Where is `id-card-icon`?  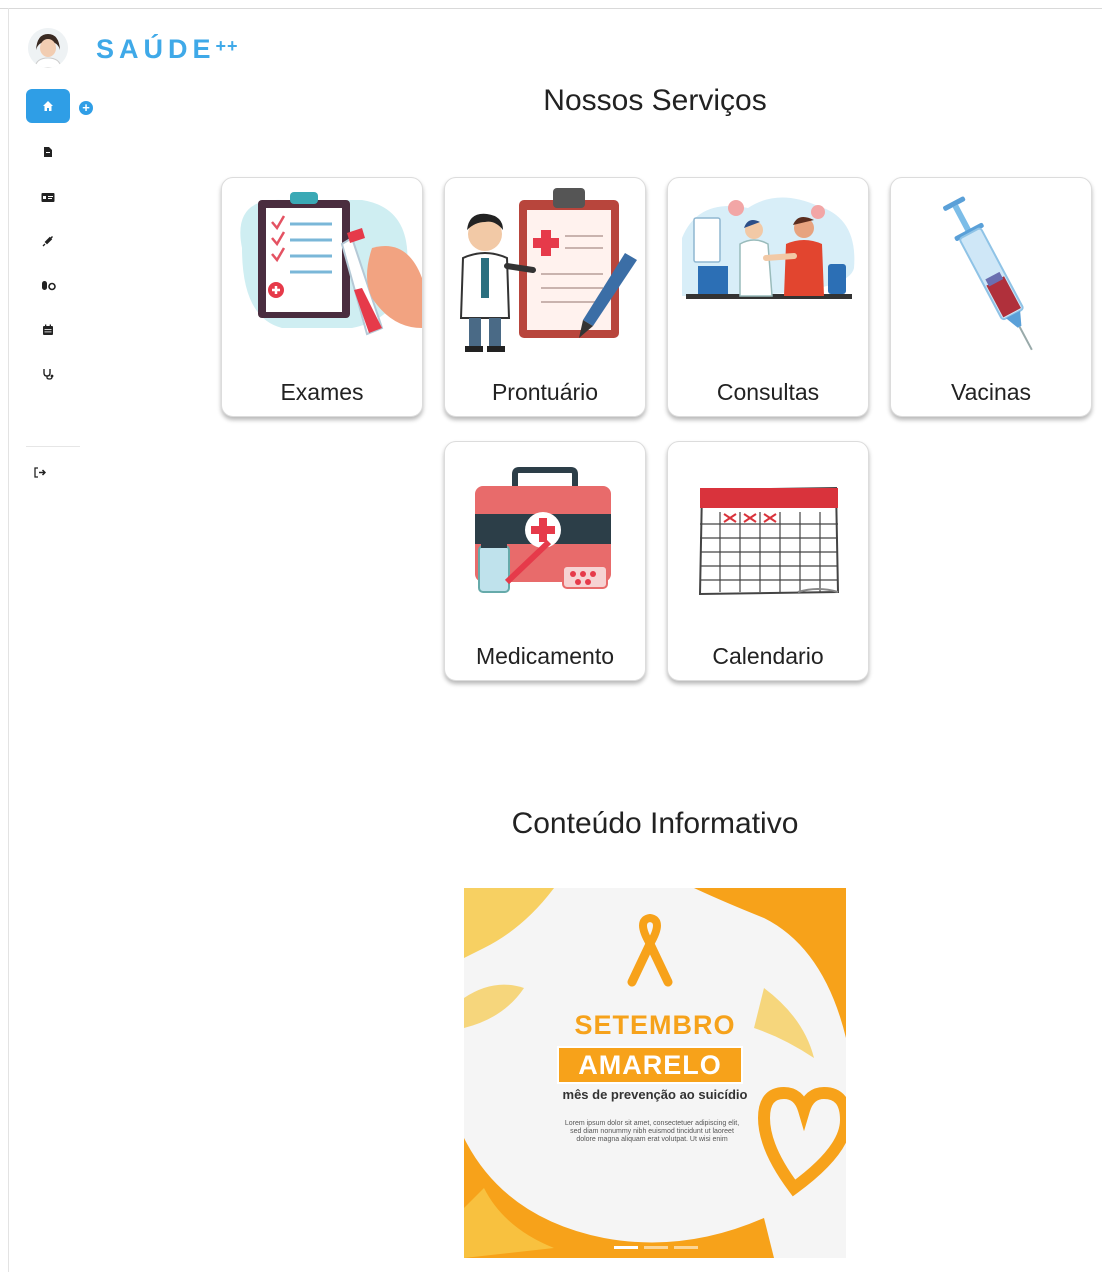
id-card-icon is located at coordinates (48, 197).